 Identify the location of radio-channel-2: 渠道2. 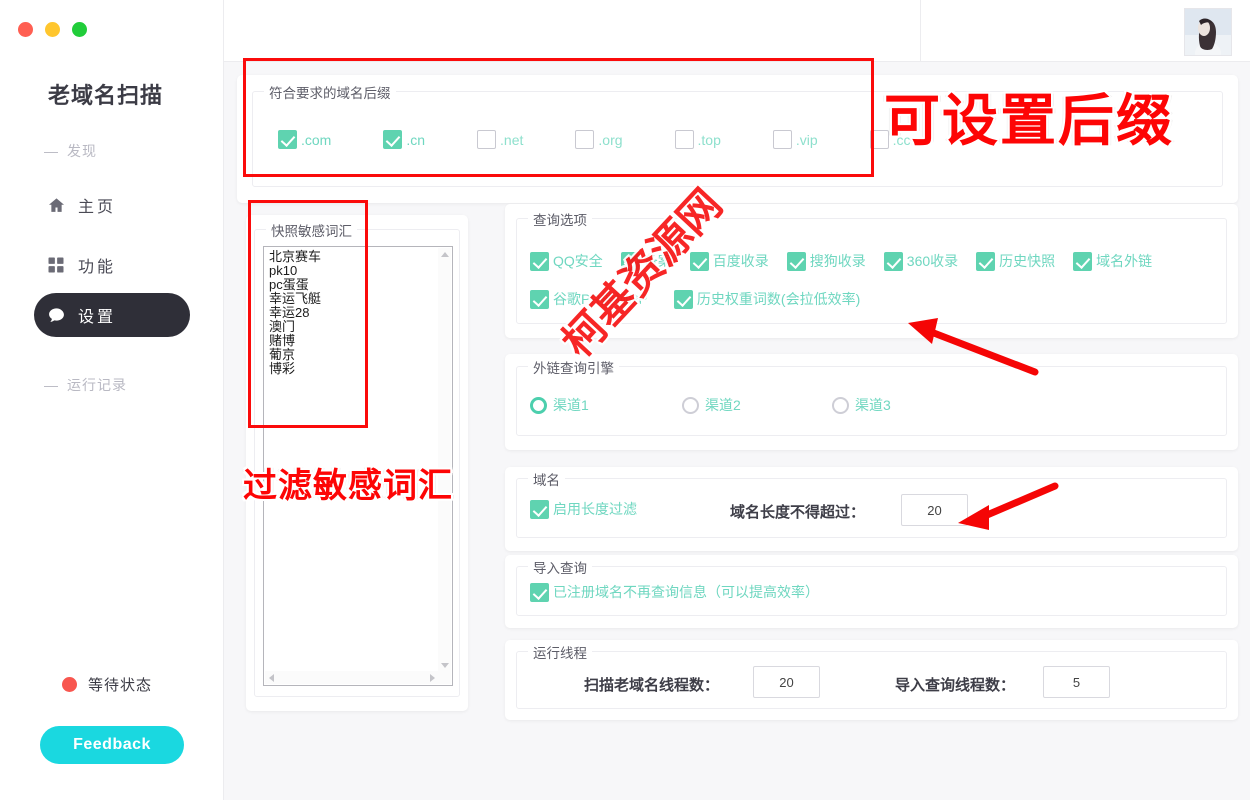
(711, 405).